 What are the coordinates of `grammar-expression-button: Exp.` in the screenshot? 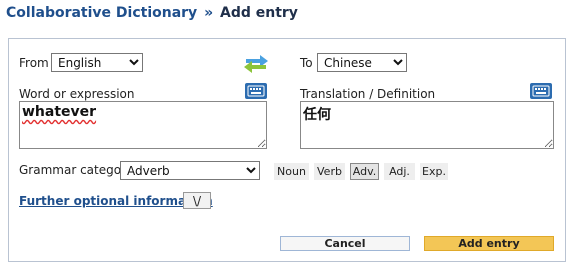 It's located at (434, 171).